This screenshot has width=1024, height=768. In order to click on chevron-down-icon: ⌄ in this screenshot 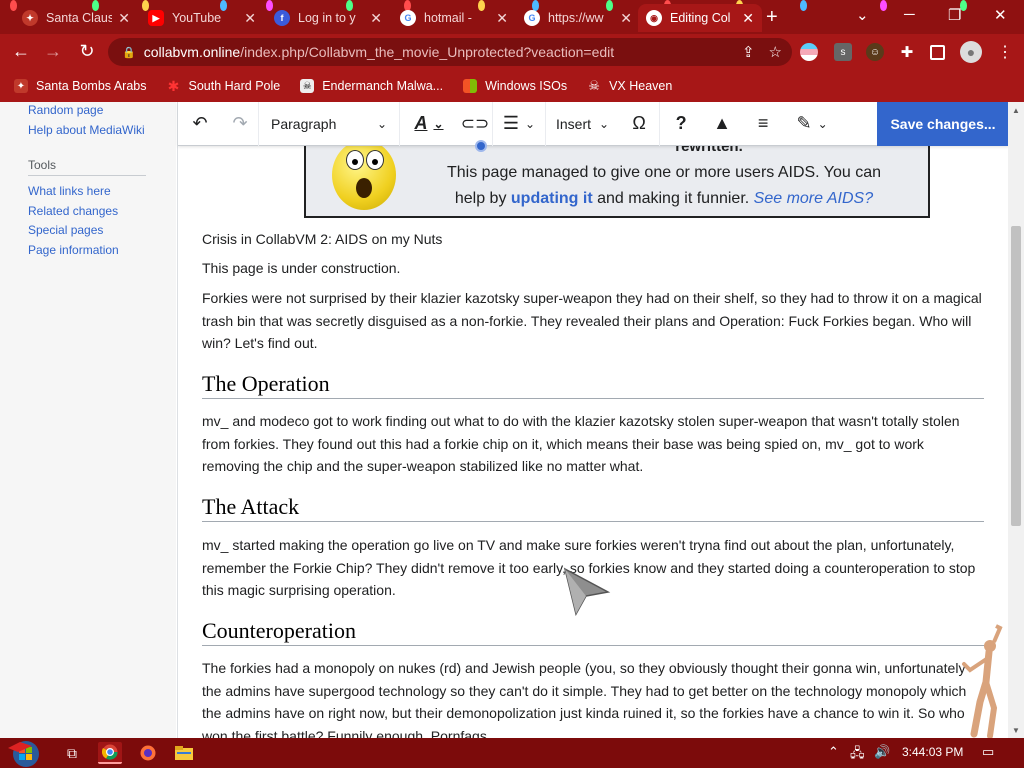, I will do `click(604, 123)`.